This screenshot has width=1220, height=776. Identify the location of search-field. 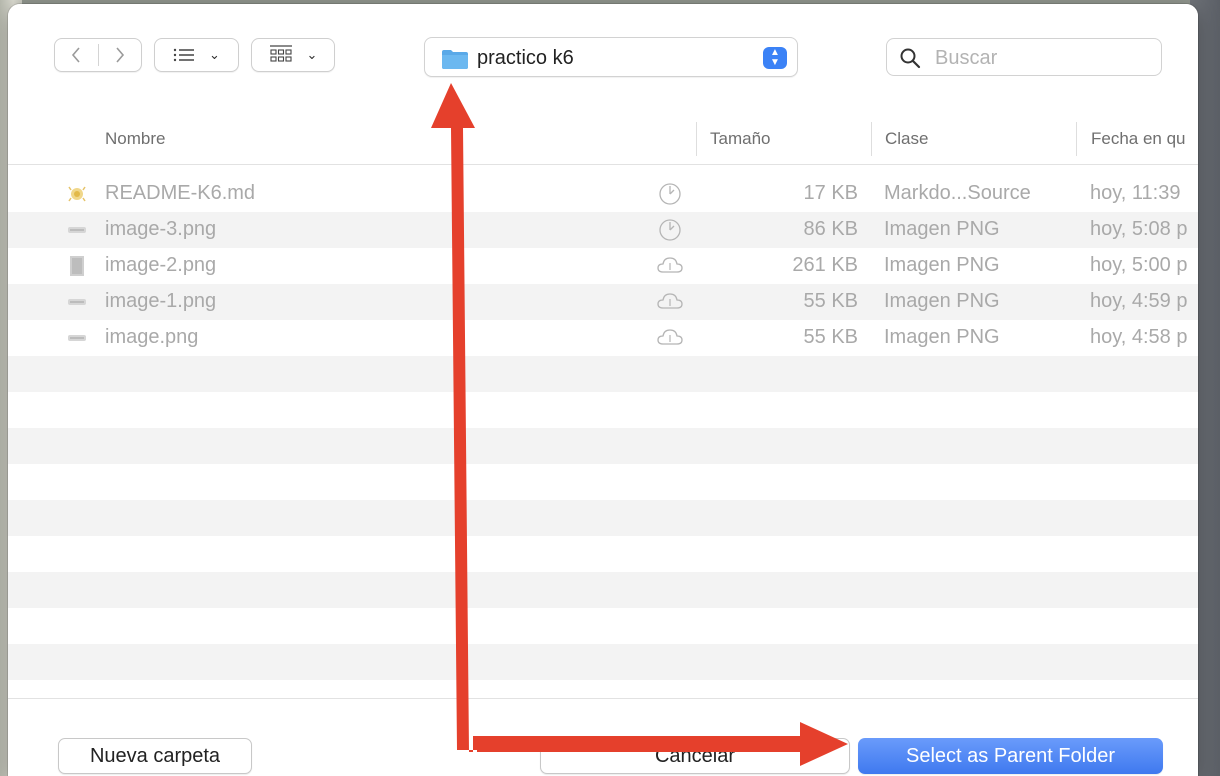
(1024, 57).